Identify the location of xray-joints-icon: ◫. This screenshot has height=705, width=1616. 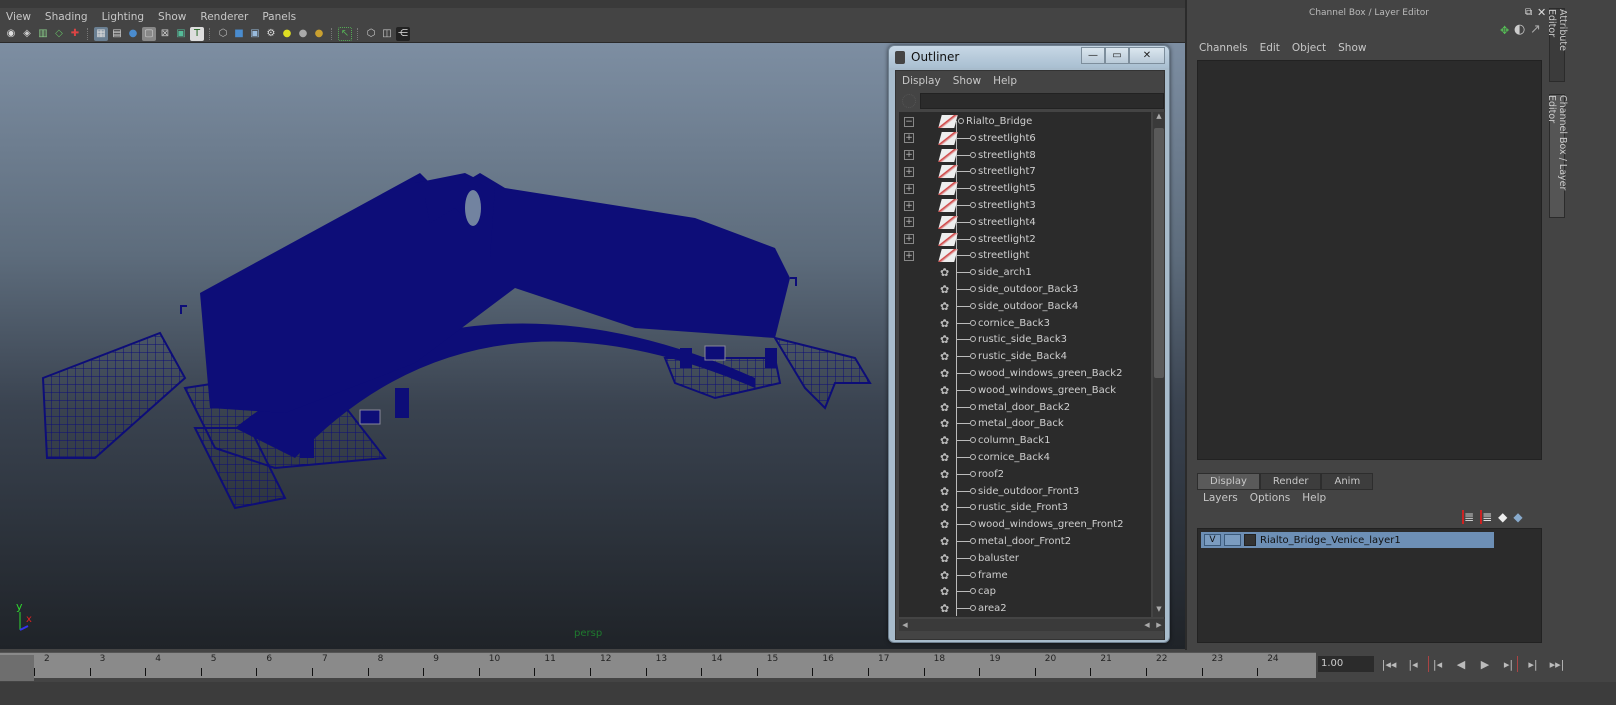
(387, 34).